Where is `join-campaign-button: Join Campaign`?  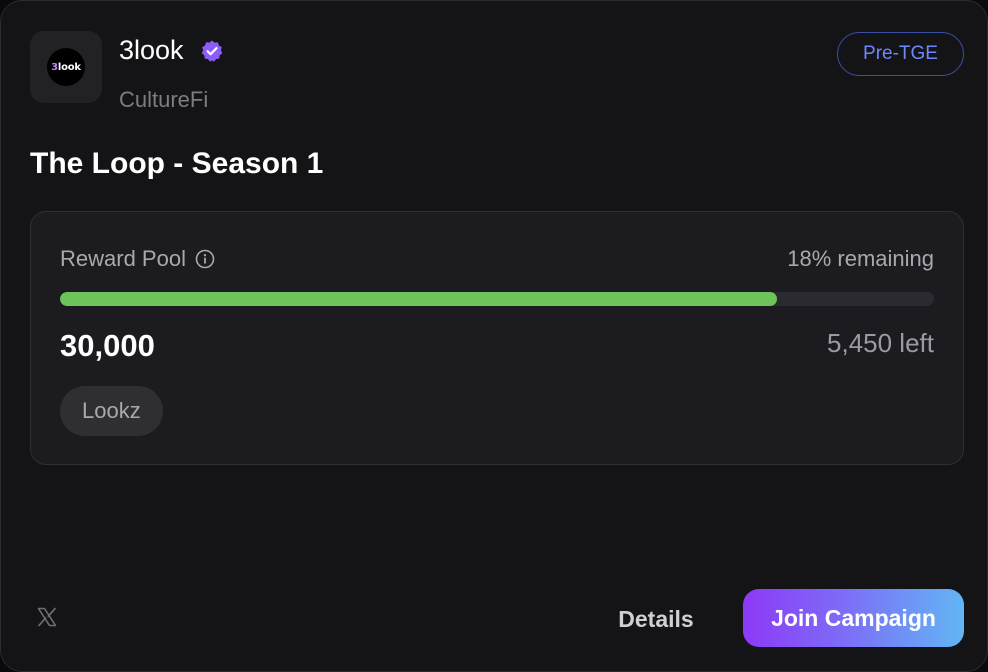 join-campaign-button: Join Campaign is located at coordinates (853, 618).